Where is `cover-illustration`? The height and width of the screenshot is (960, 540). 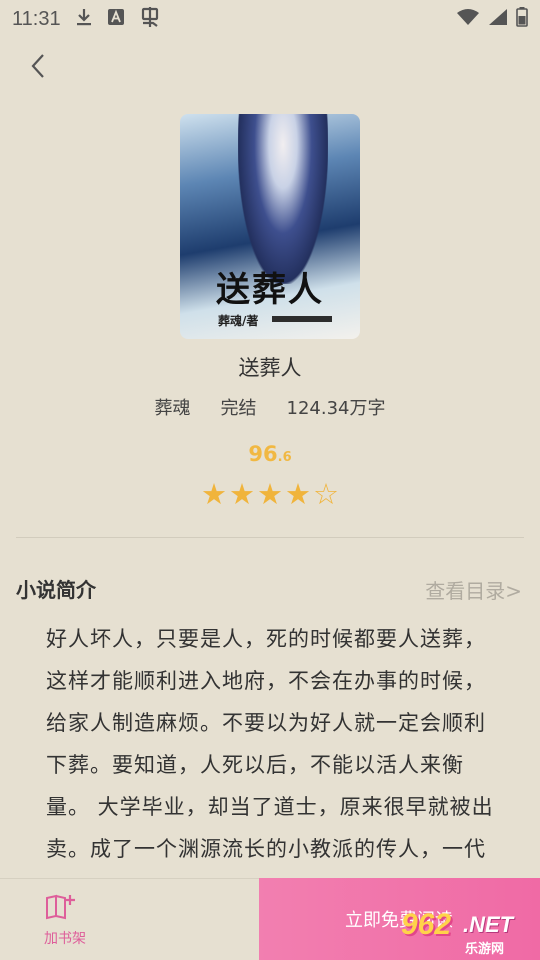
cover-illustration is located at coordinates (283, 199).